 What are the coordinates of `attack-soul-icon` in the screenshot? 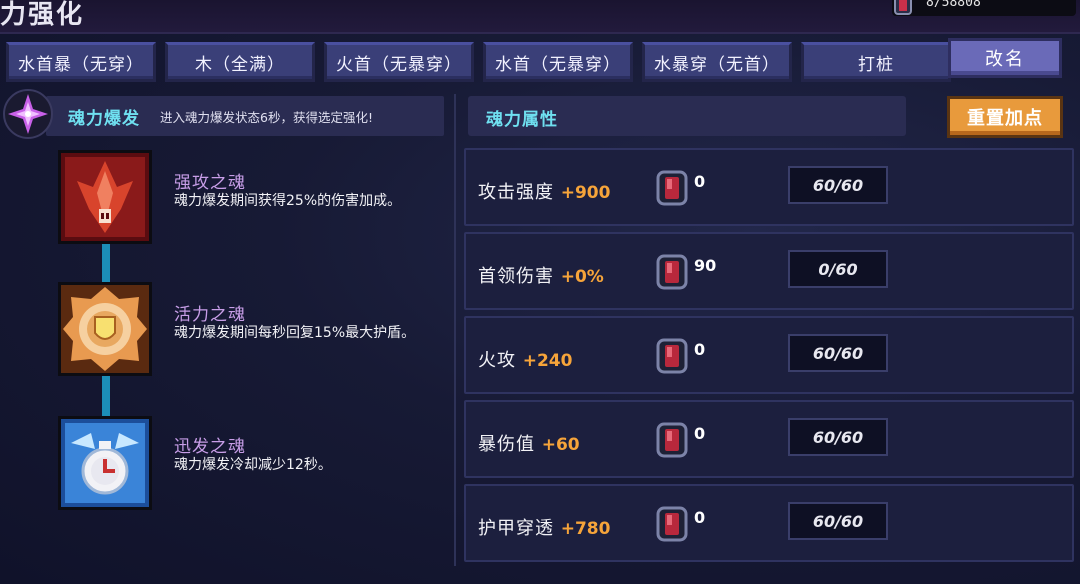 It's located at (105, 197).